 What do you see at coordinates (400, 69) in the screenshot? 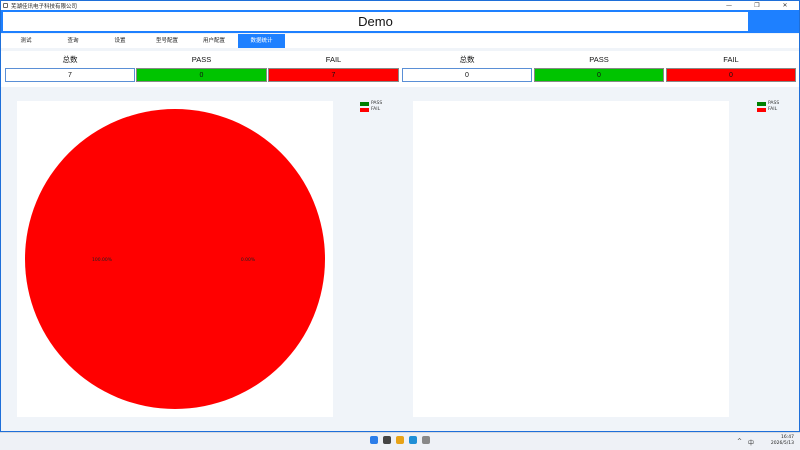
I see `stats-panel: 总数 PASS FAIL 总数 PASS FAIL 7 0 7 0 0 0` at bounding box center [400, 69].